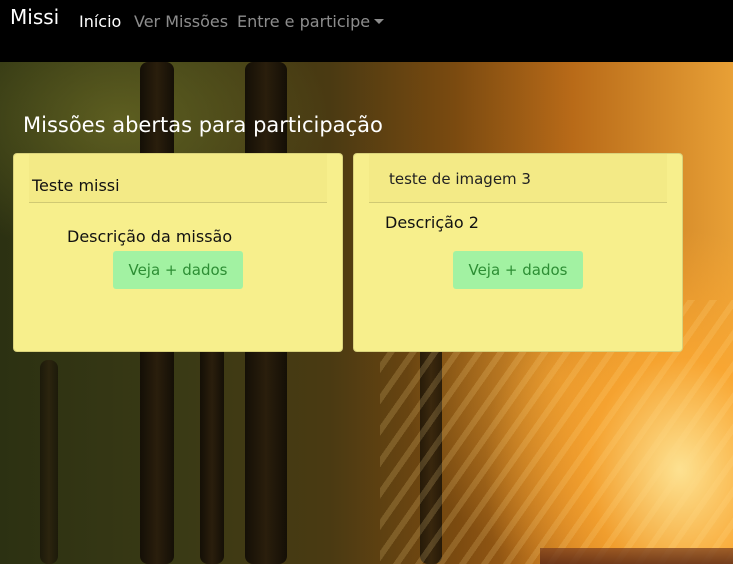 Image resolution: width=733 pixels, height=564 pixels. Describe the element at coordinates (304, 21) in the screenshot. I see `nav-dropdown-label: Entre e participe` at that location.